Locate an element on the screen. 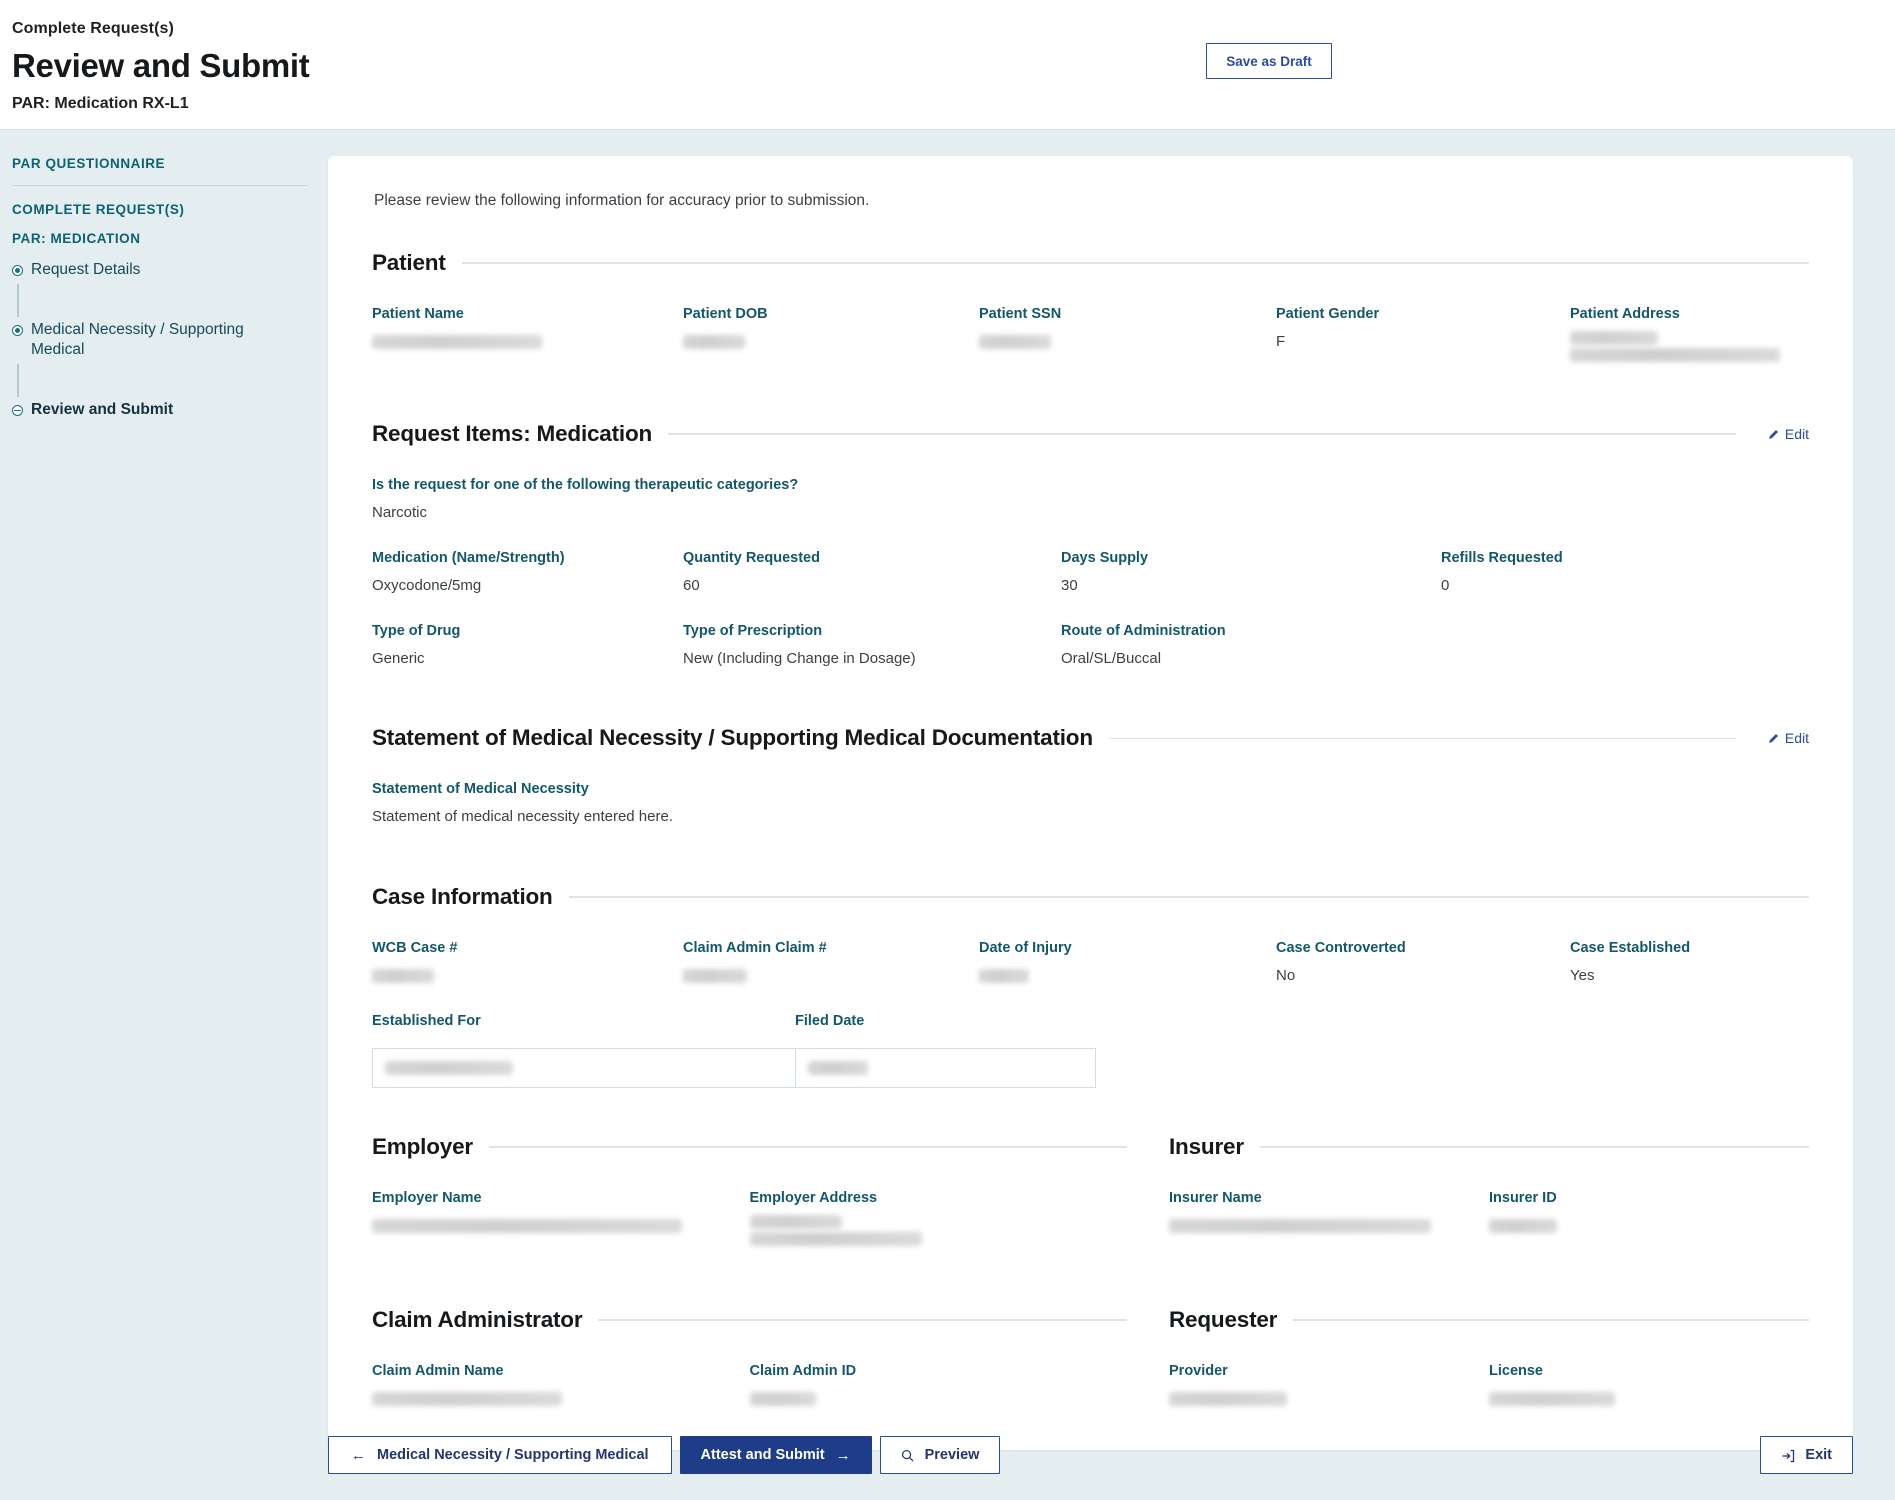 This screenshot has width=1895, height=1500. save-as-draft-button: Save as Draft is located at coordinates (1269, 61).